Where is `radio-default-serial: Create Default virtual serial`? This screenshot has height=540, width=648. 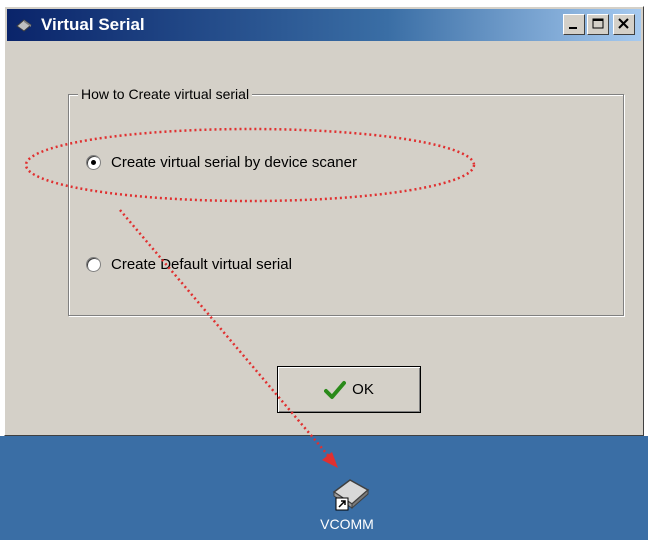 radio-default-serial: Create Default virtual serial is located at coordinates (189, 264).